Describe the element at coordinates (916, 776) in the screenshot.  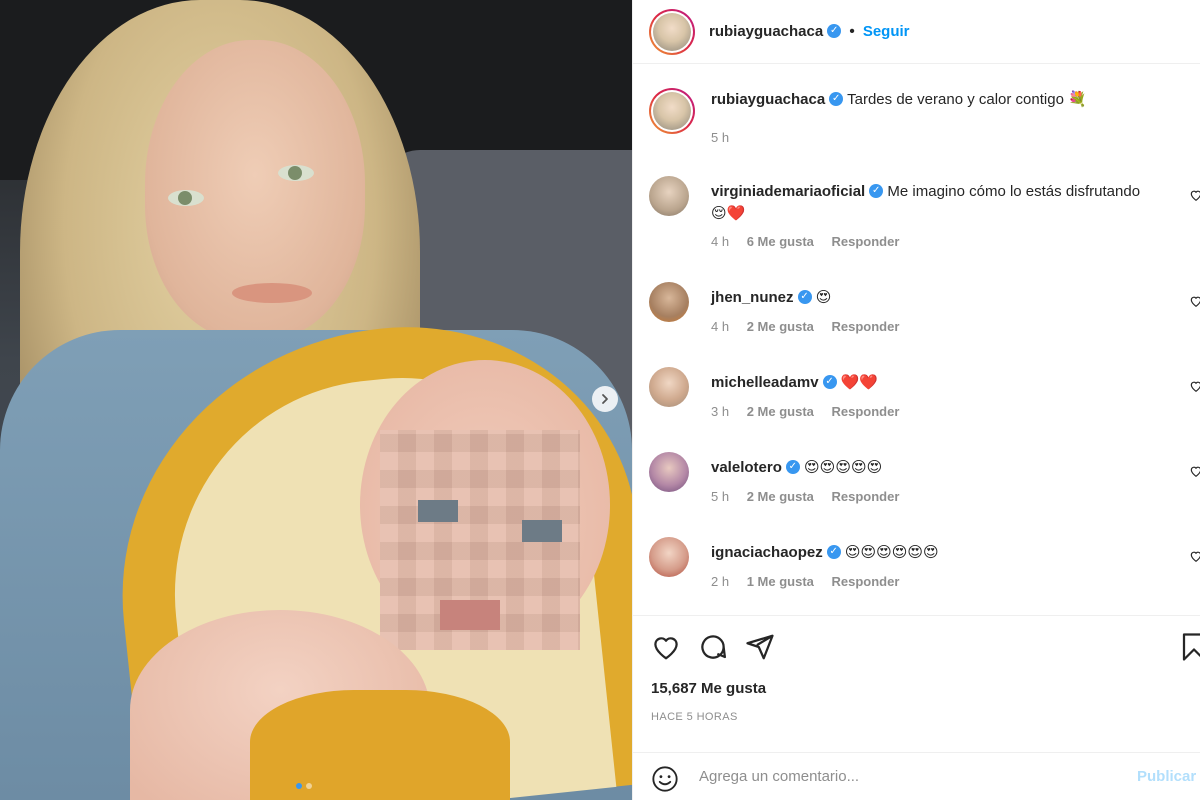
I see `comment-composer: Agrega un comentario... Publicar` at that location.